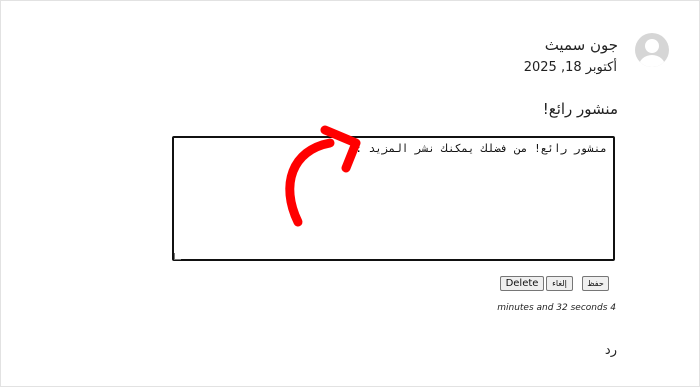  Describe the element at coordinates (522, 283) in the screenshot. I see `delete-button: Delete` at that location.